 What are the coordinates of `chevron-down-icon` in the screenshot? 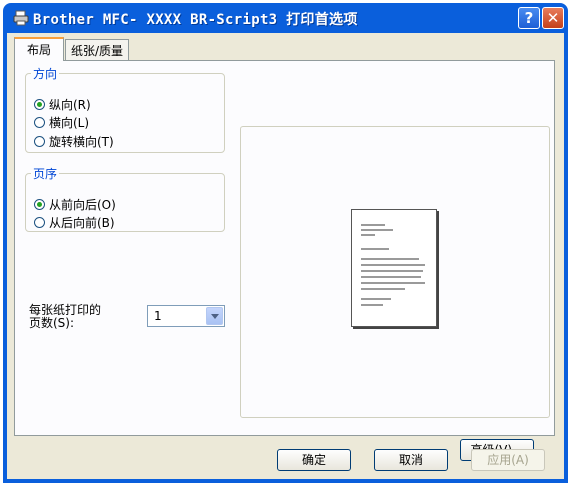 It's located at (214, 316).